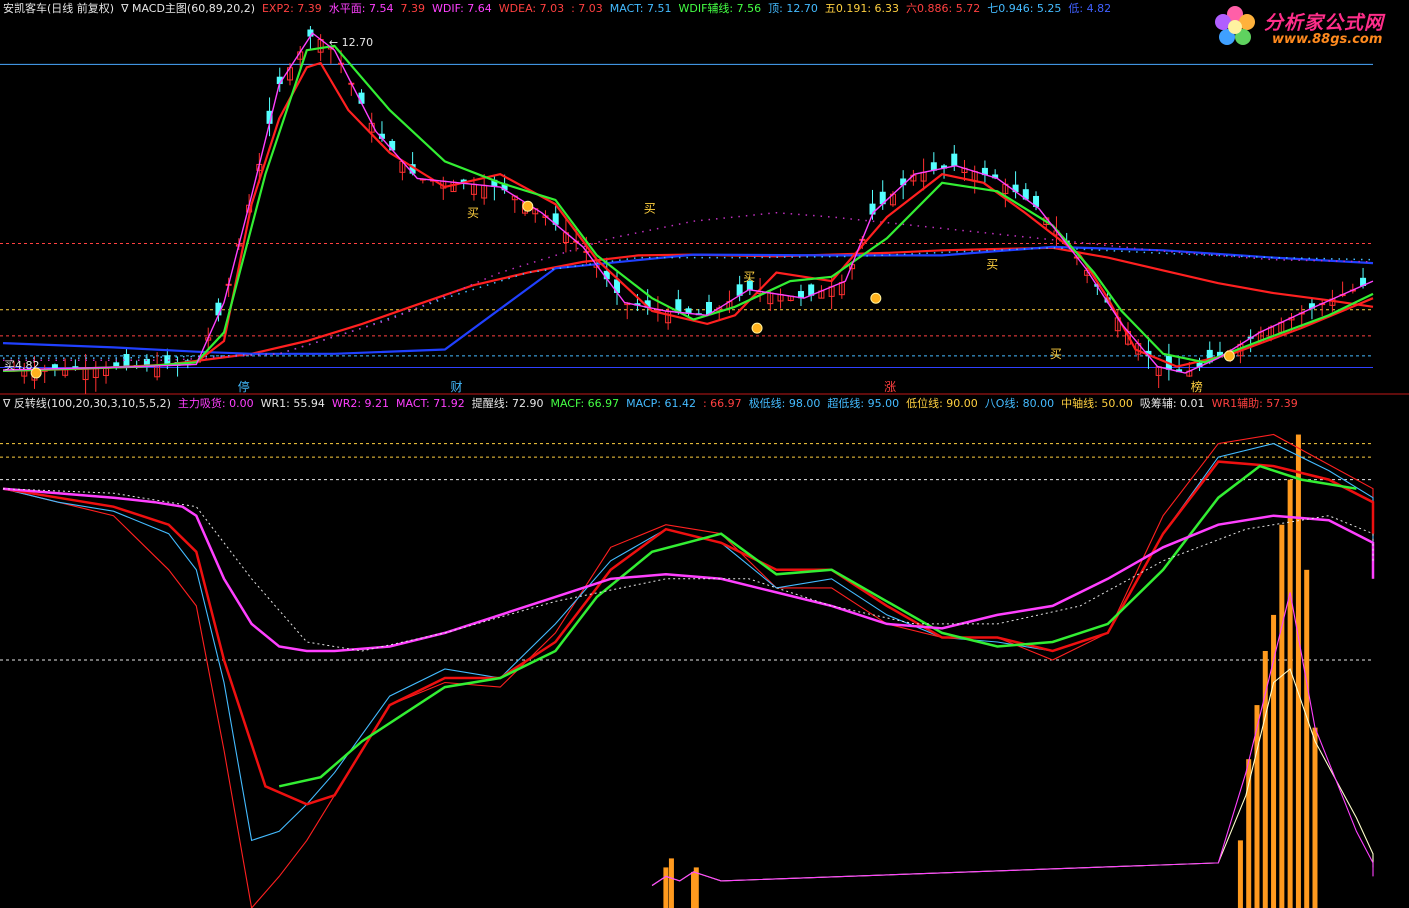 Image resolution: width=1409 pixels, height=908 pixels. Describe the element at coordinates (531, 8) in the screenshot. I see `header-item-6: WDEA: 7.03` at that location.